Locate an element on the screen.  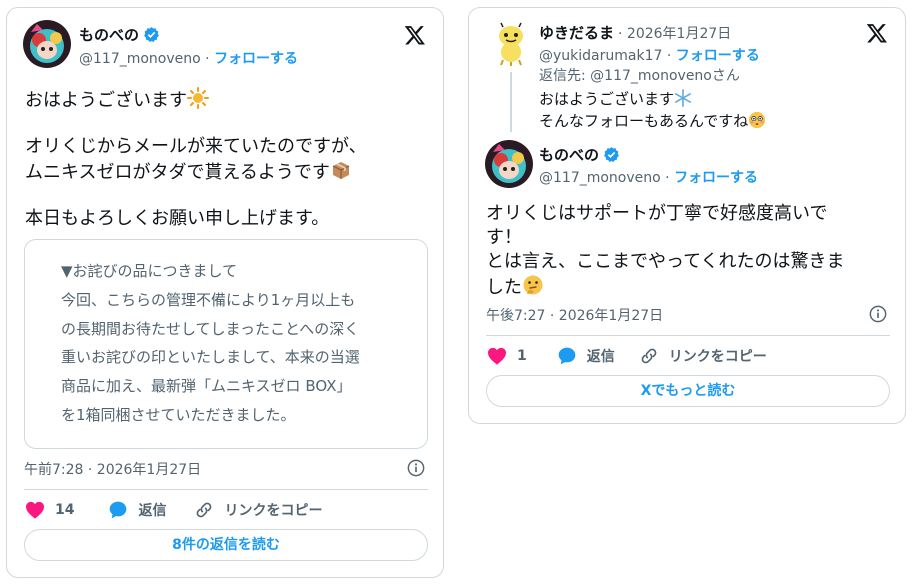
tweet-line: ムニキスゼロがタダで貰えるようです is located at coordinates (177, 172).